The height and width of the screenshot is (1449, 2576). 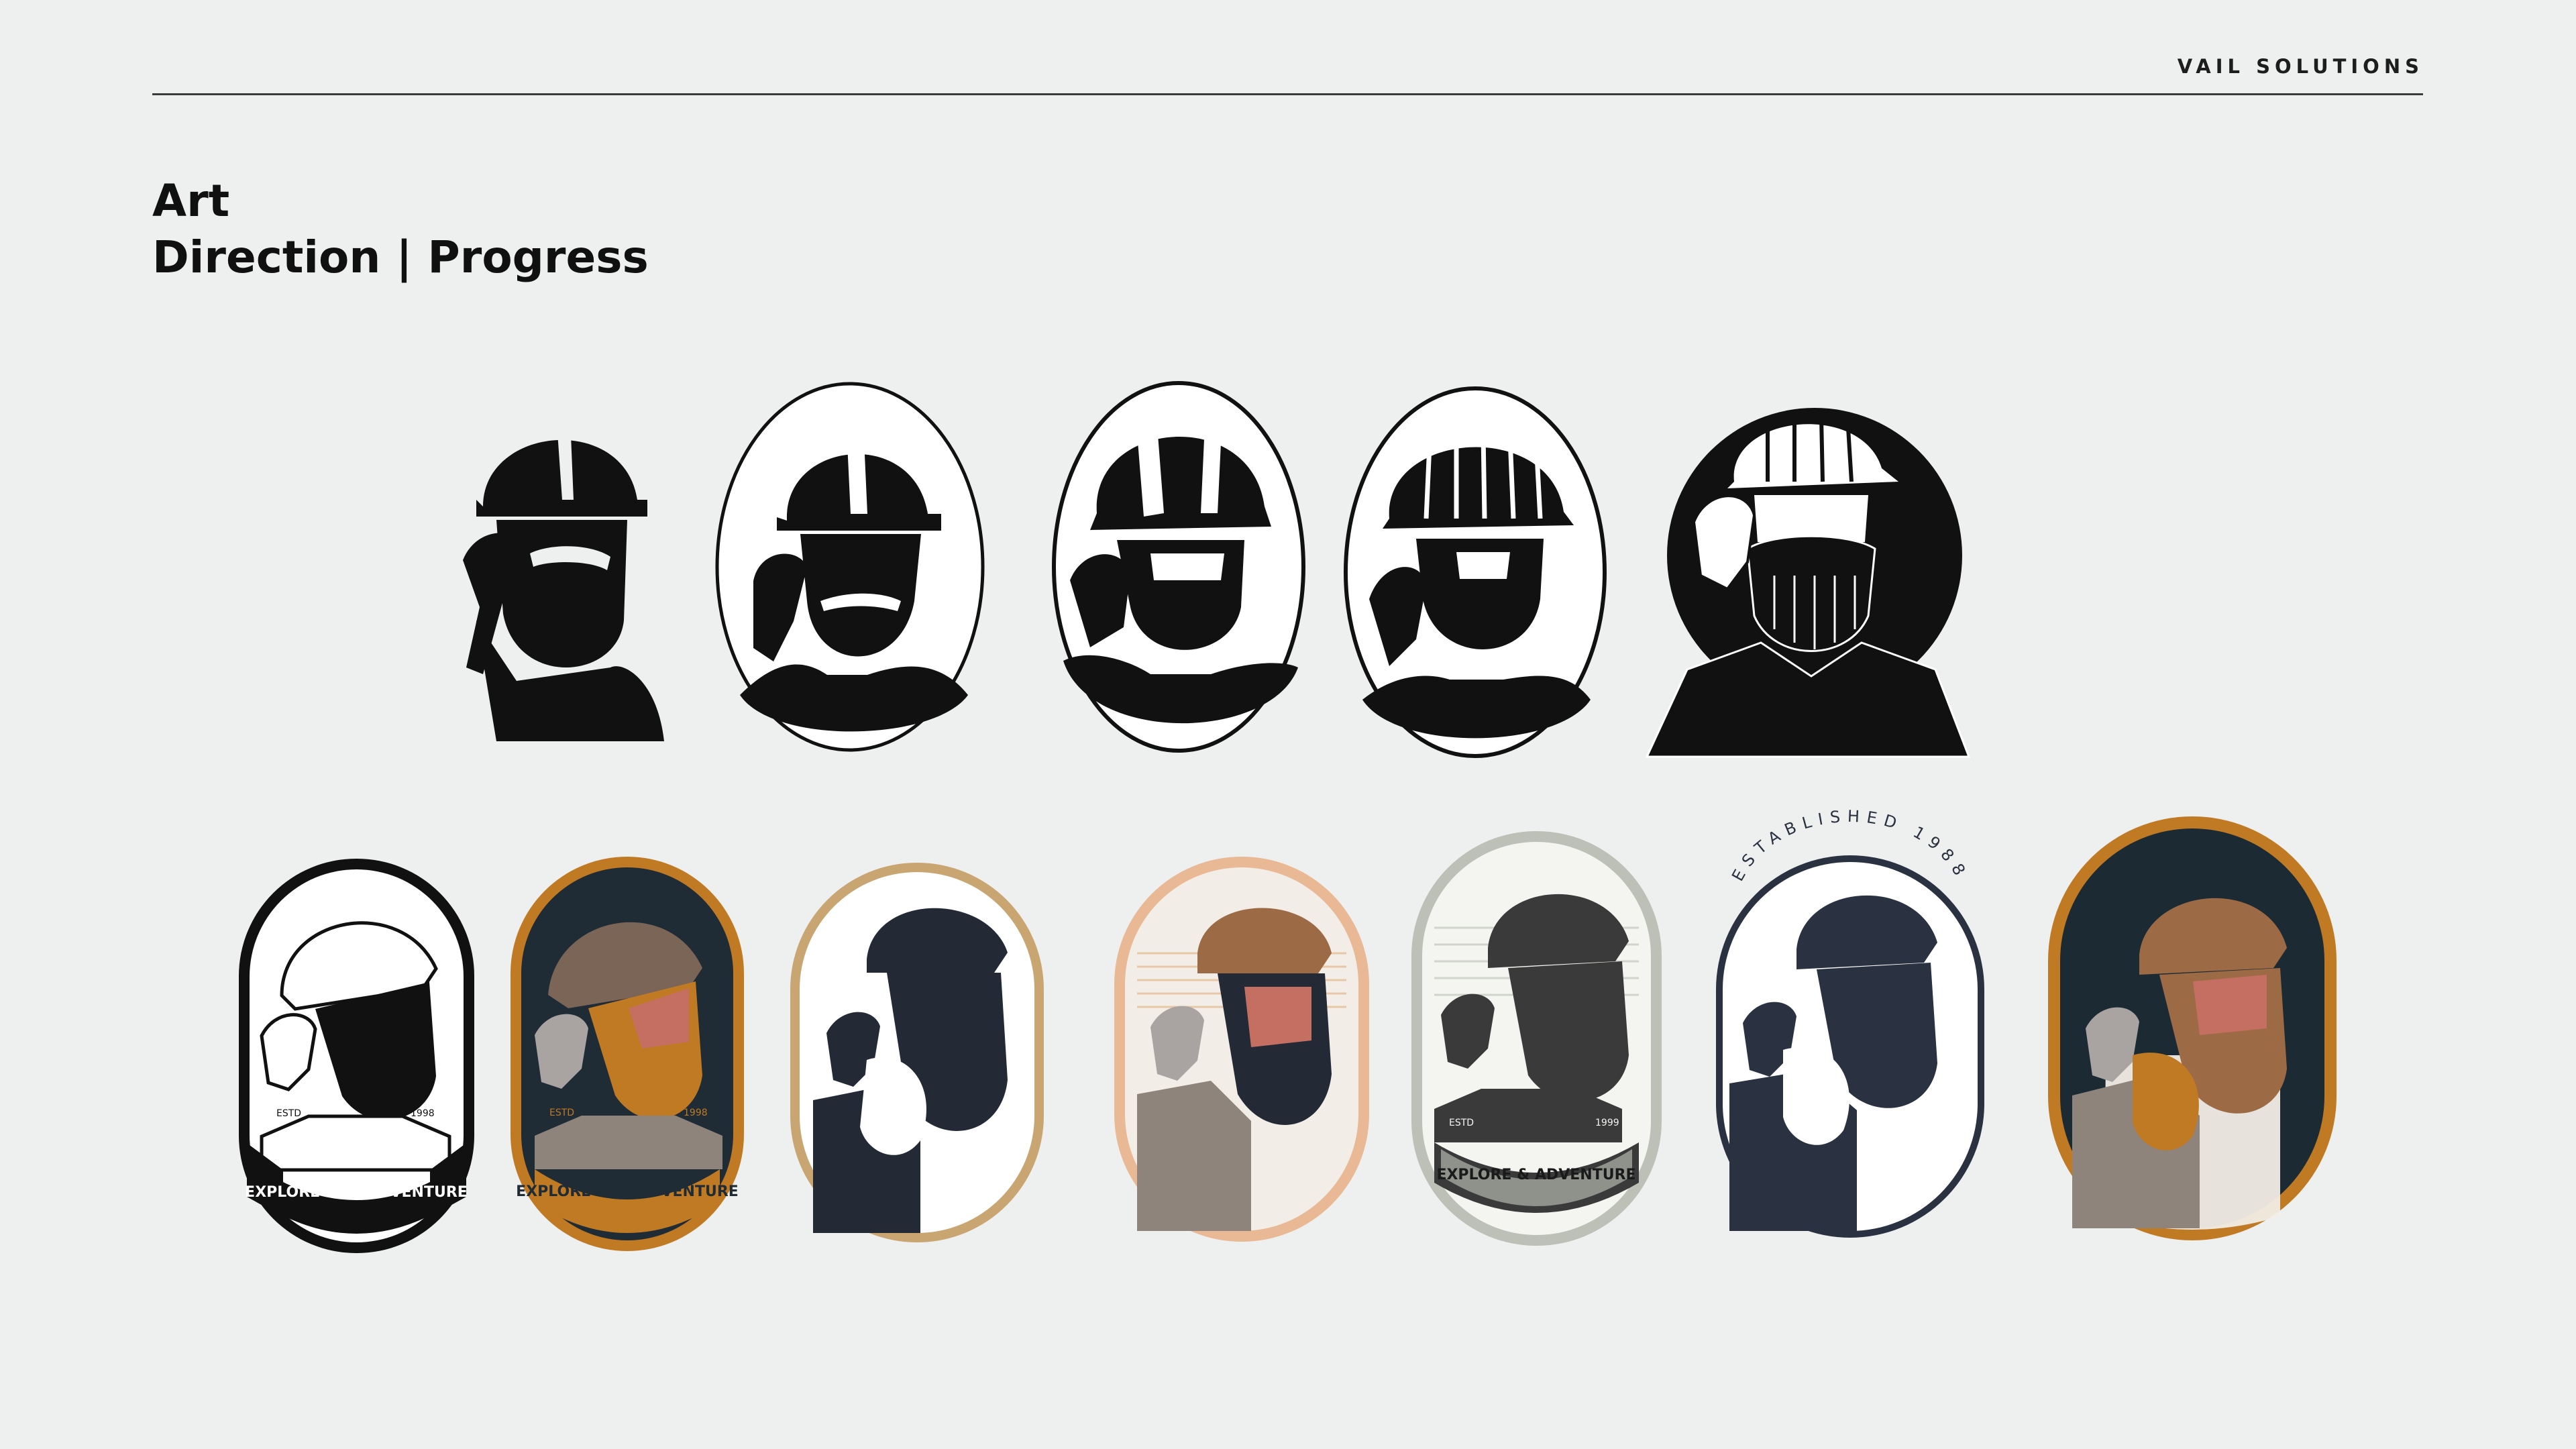 I want to click on badge-peach-frame, so click(x=1241, y=1049).